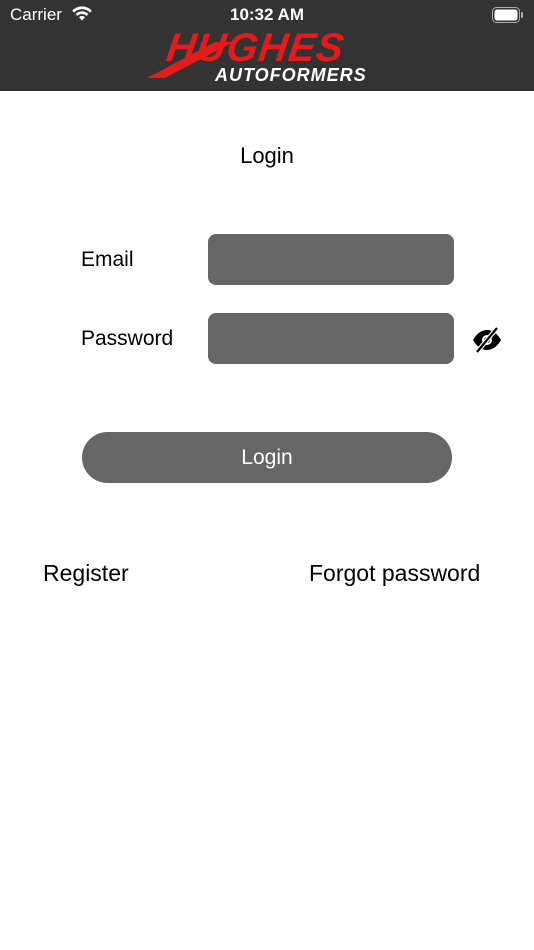  I want to click on eye-slash-icon, so click(487, 340).